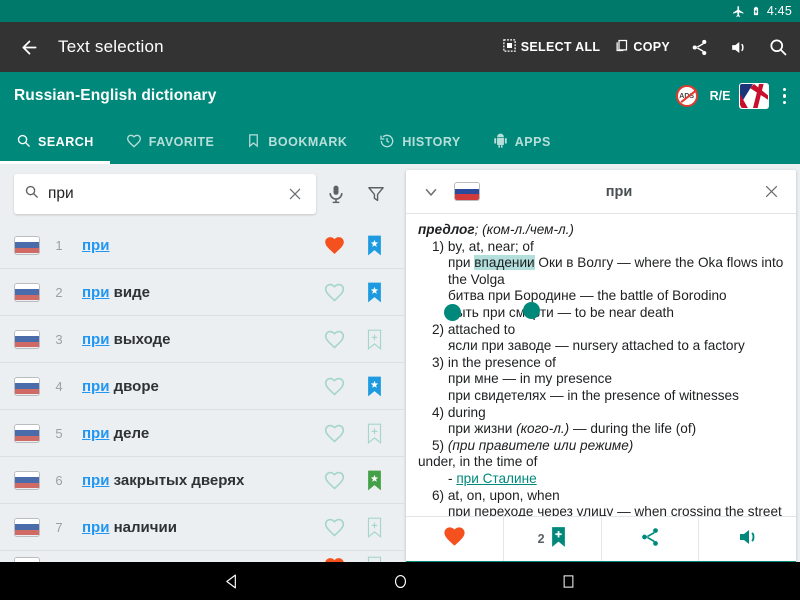  I want to click on table-row: 5 при деле, so click(202, 433).